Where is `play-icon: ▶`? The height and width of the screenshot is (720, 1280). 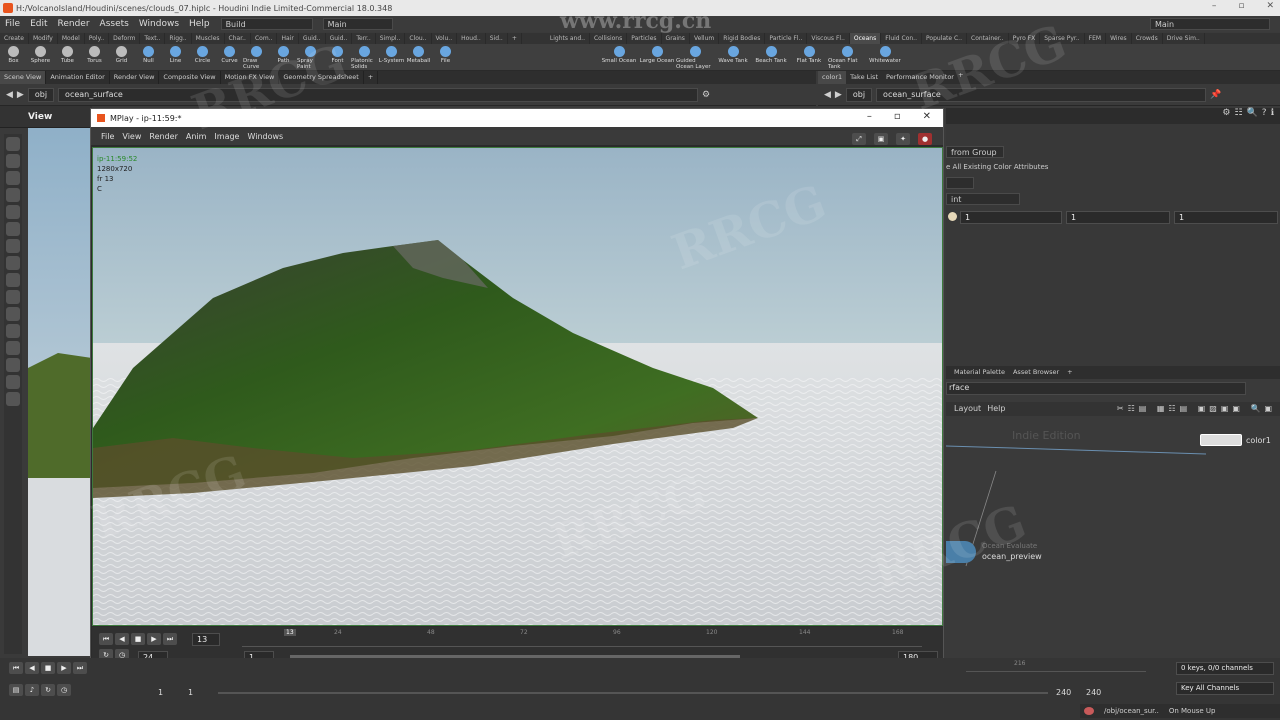 play-icon: ▶ is located at coordinates (64, 668).